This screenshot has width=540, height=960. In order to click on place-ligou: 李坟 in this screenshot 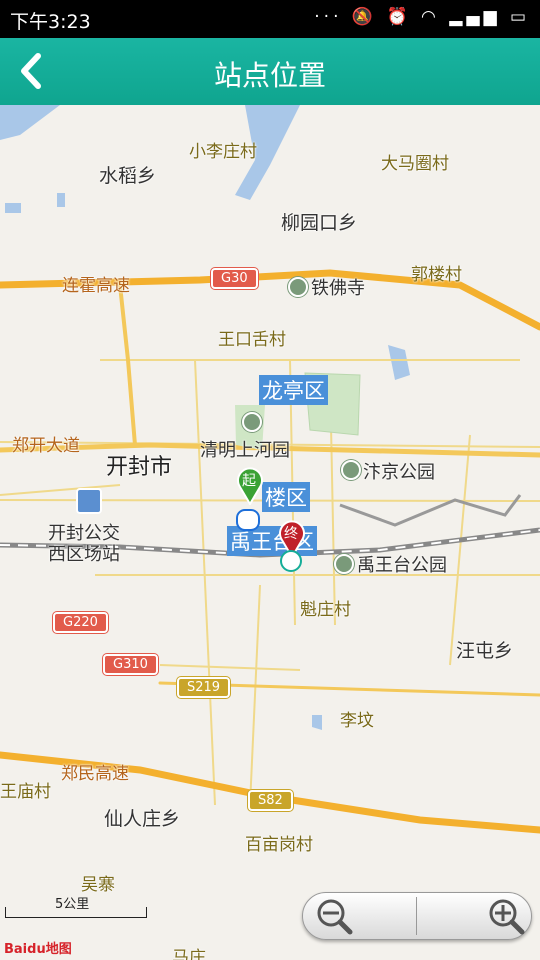, I will do `click(357, 721)`.